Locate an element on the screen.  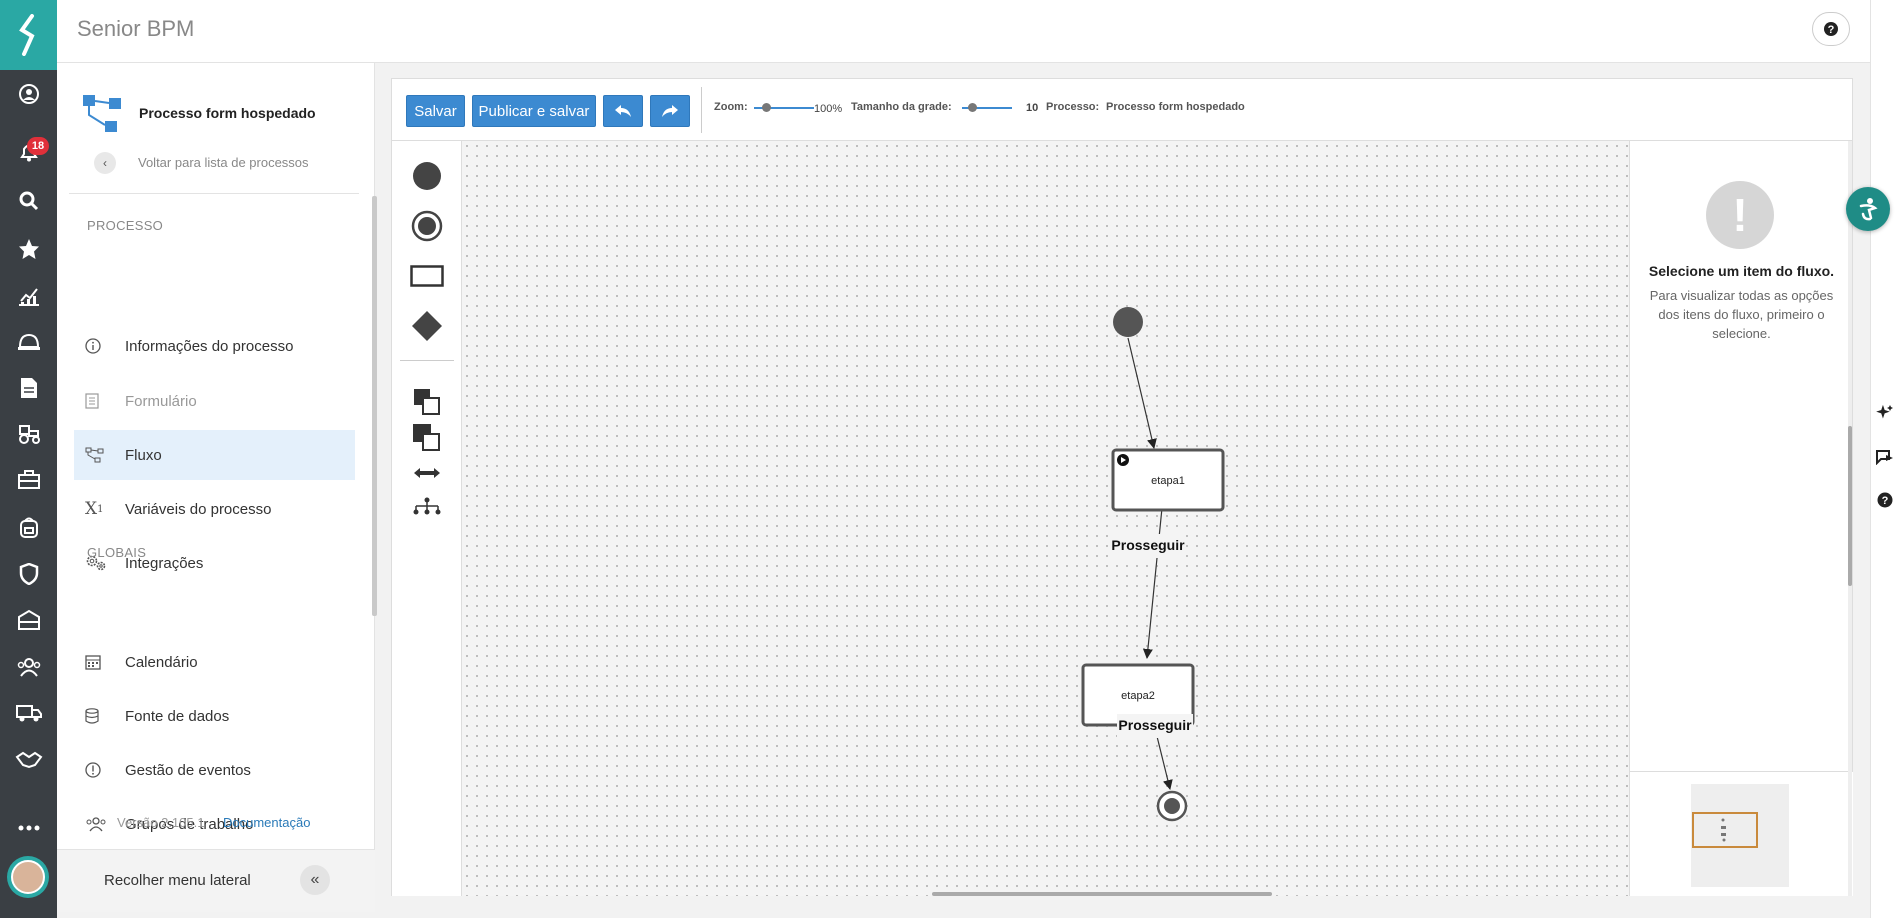
send-to-back-tool is located at coordinates (427, 438).